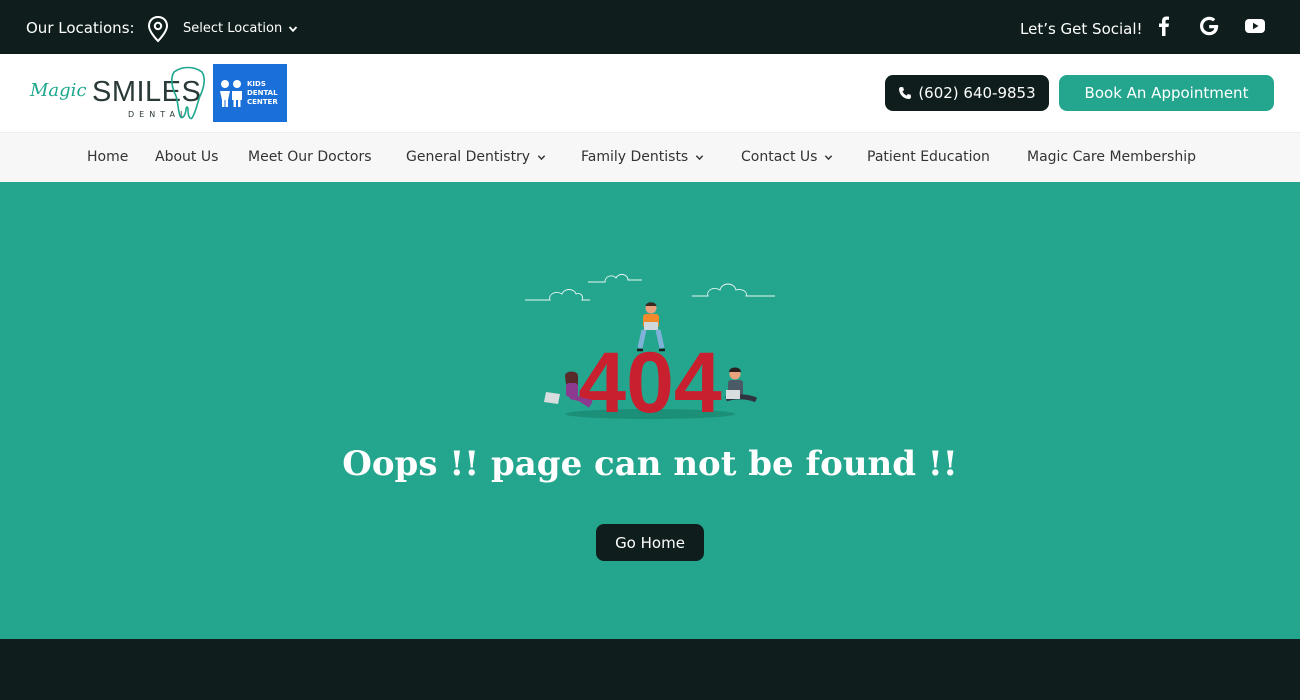 The width and height of the screenshot is (1300, 700). Describe the element at coordinates (80, 28) in the screenshot. I see `locations-label: Our Locations:` at that location.